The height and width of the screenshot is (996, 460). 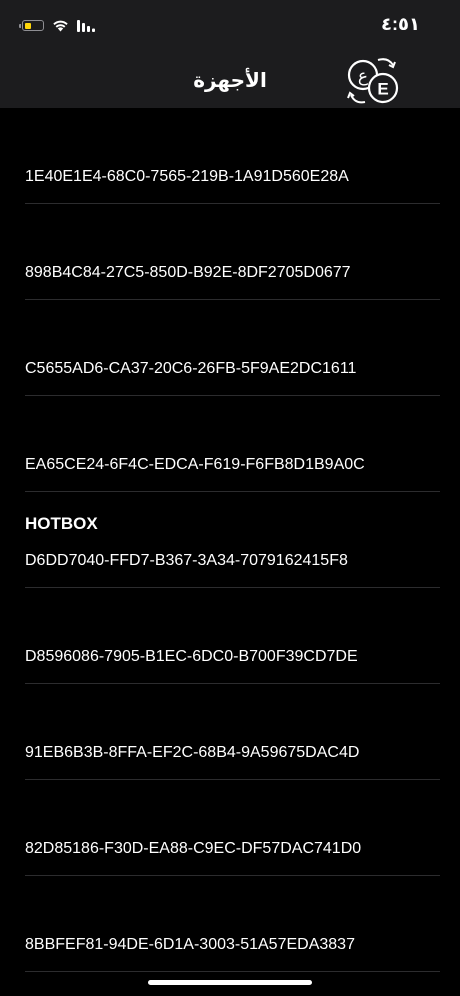 What do you see at coordinates (191, 656) in the screenshot?
I see `device-uuid: D8596086-7905-B1EC-6DC0-B700F39CD7DE` at bounding box center [191, 656].